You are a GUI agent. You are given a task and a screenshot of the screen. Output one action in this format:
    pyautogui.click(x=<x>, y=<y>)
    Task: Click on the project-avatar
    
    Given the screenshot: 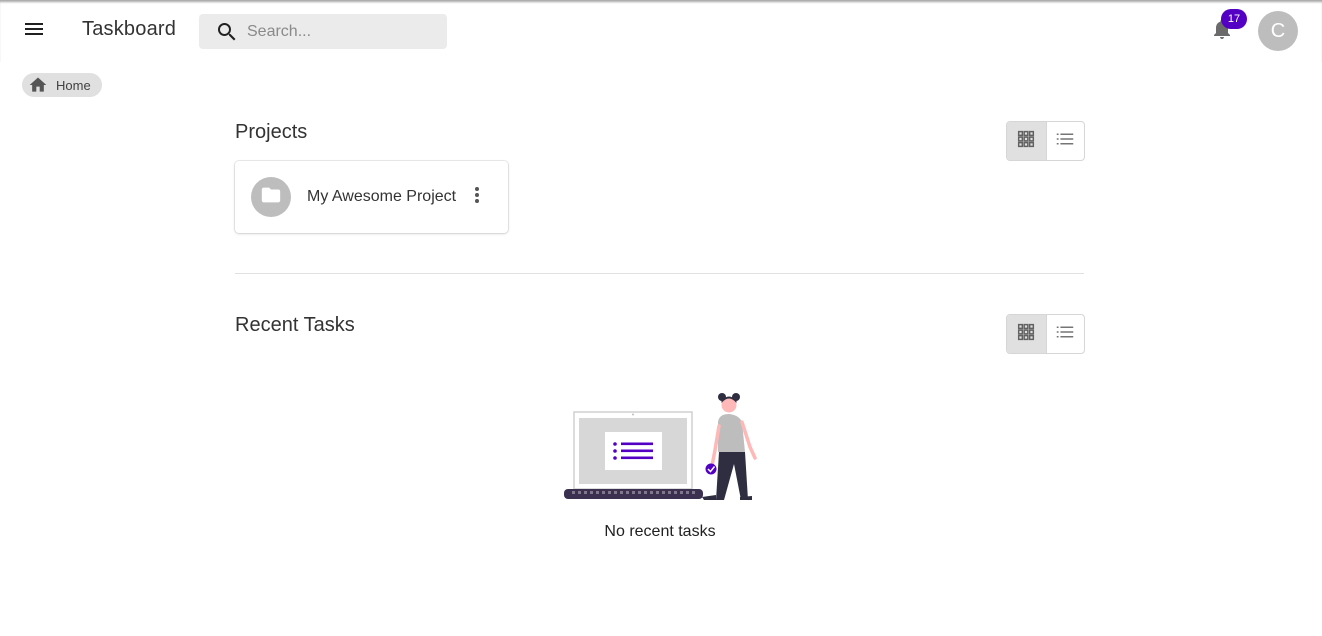 What is the action you would take?
    pyautogui.click(x=271, y=197)
    